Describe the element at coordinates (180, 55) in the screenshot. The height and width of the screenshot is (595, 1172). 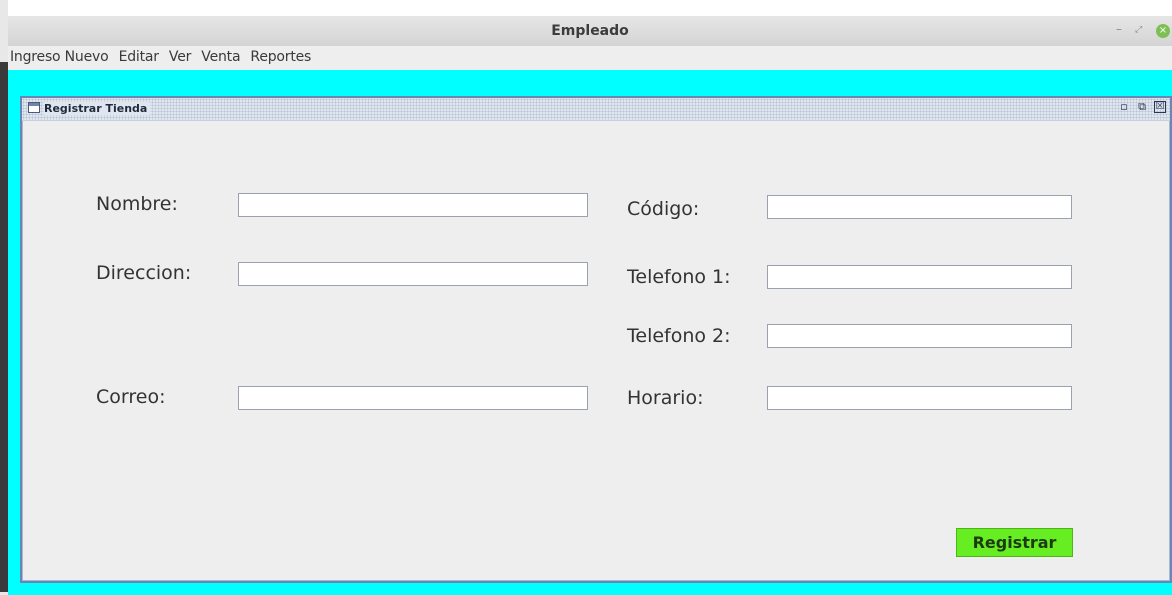
I see `menu-ver: Ver` at that location.